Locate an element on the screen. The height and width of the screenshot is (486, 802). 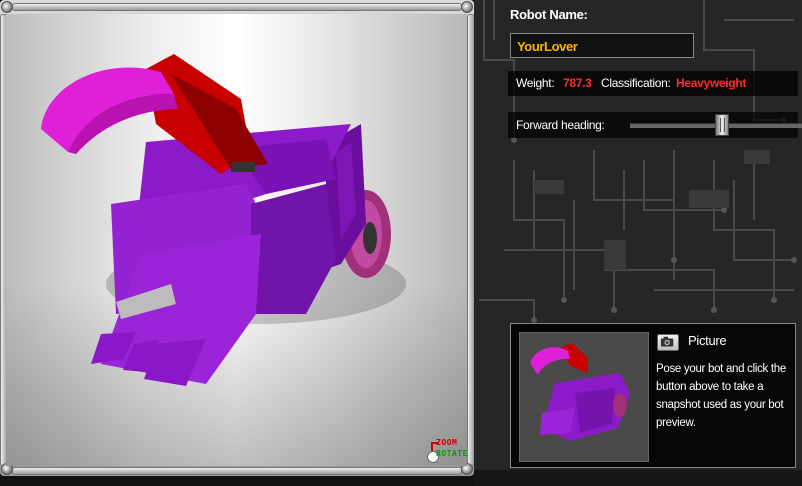
forward-heading-row: Forward heading: is located at coordinates (655, 125).